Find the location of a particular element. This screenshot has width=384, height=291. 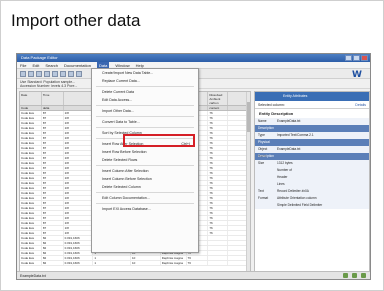

details-link: Details is located at coordinates (360, 105).